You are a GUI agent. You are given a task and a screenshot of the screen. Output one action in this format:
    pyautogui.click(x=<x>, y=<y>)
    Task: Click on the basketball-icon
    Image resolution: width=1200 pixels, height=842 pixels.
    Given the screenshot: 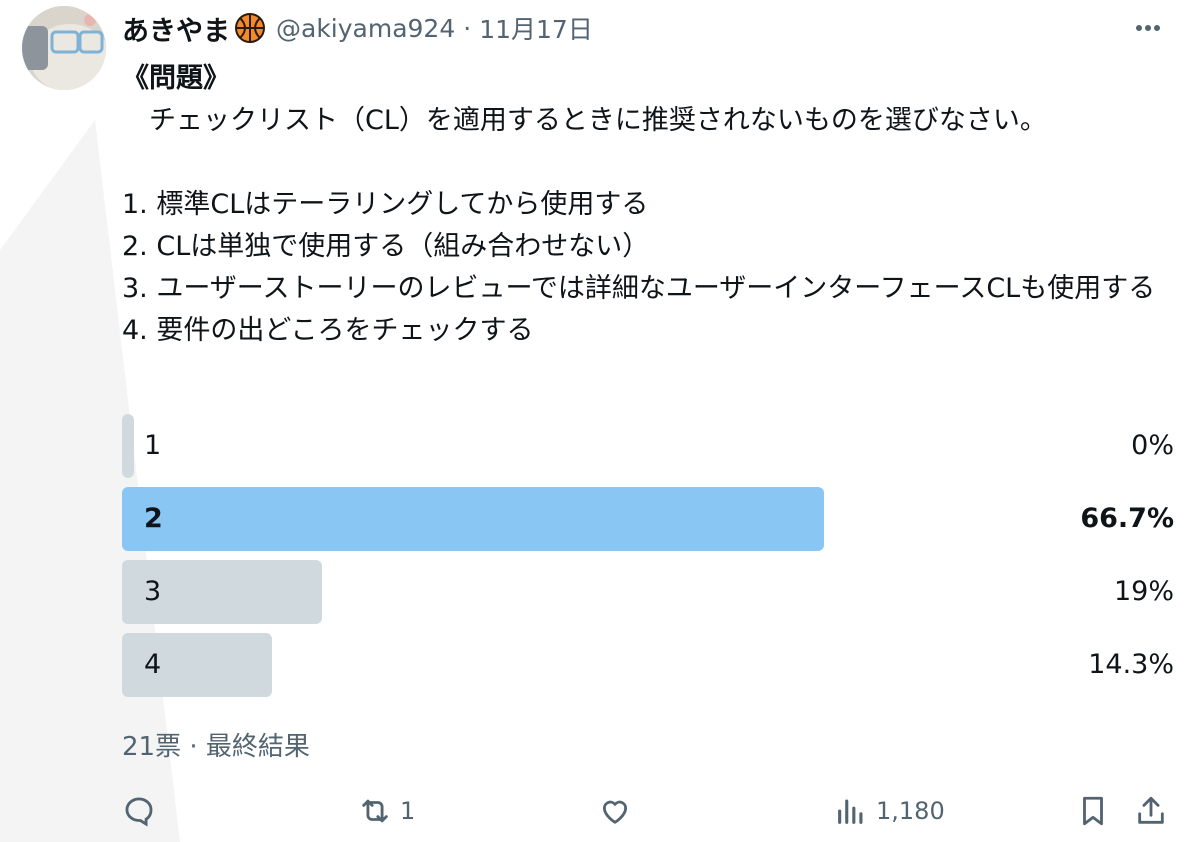 What is the action you would take?
    pyautogui.click(x=250, y=28)
    